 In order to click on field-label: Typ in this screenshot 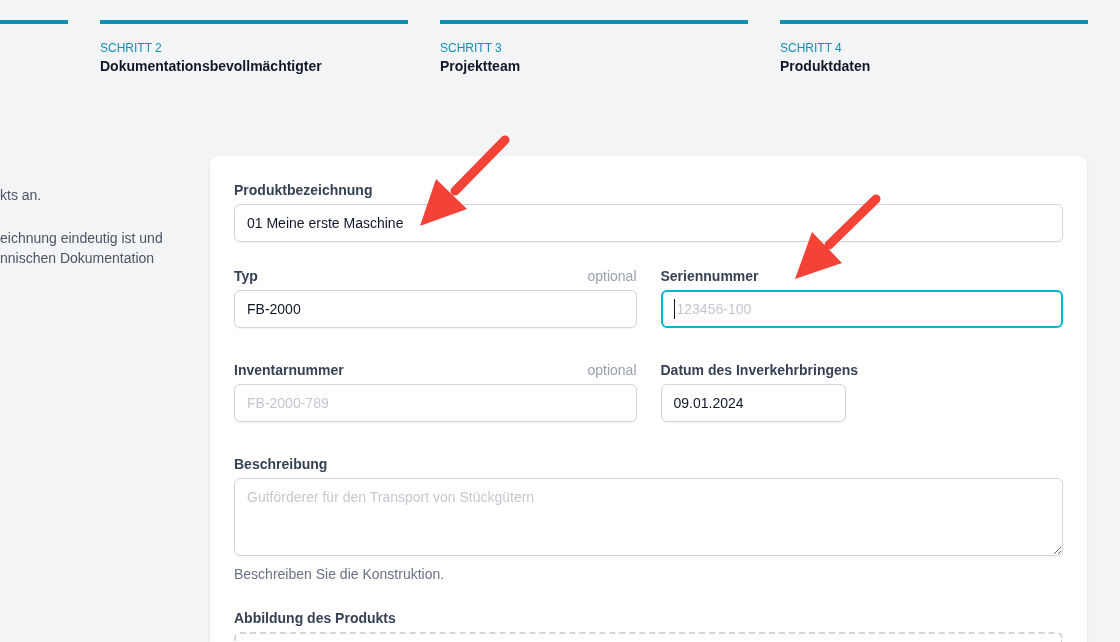, I will do `click(246, 276)`.